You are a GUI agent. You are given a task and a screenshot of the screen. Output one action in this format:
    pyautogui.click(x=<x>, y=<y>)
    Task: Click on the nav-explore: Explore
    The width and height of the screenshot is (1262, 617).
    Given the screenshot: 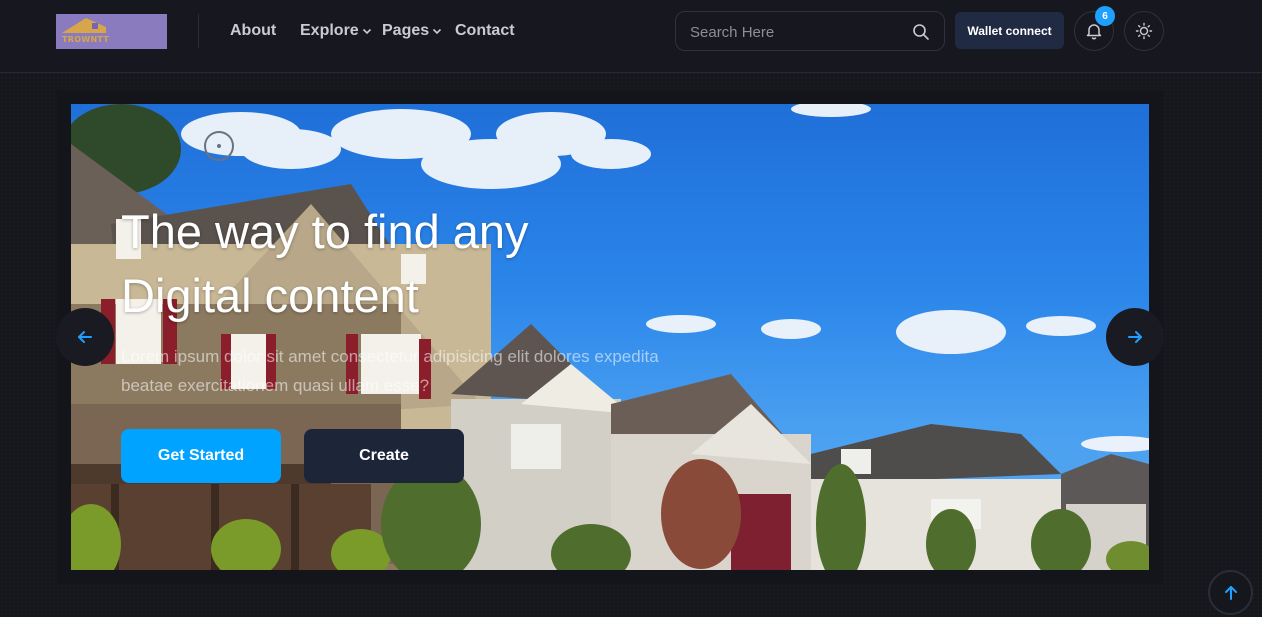 What is the action you would take?
    pyautogui.click(x=336, y=31)
    